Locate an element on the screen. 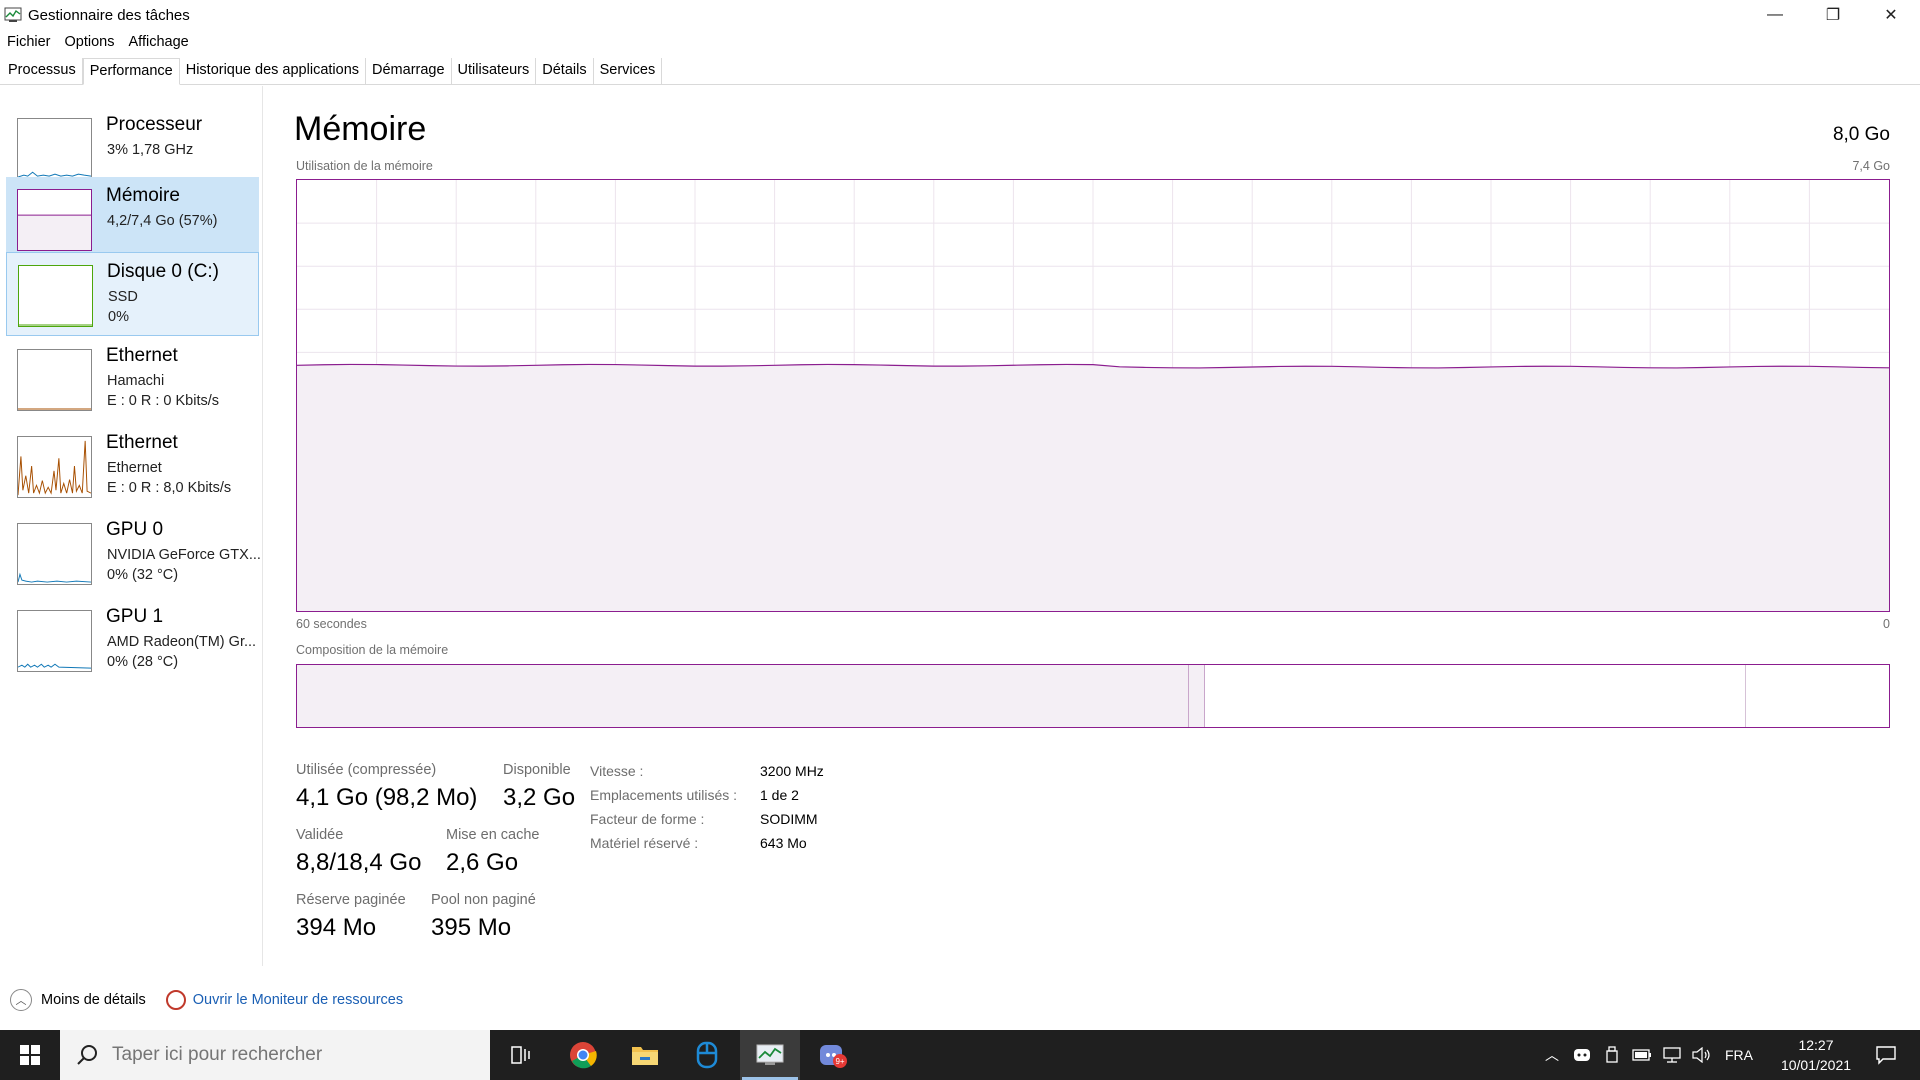  maximize-button: ❐ is located at coordinates (1833, 15).